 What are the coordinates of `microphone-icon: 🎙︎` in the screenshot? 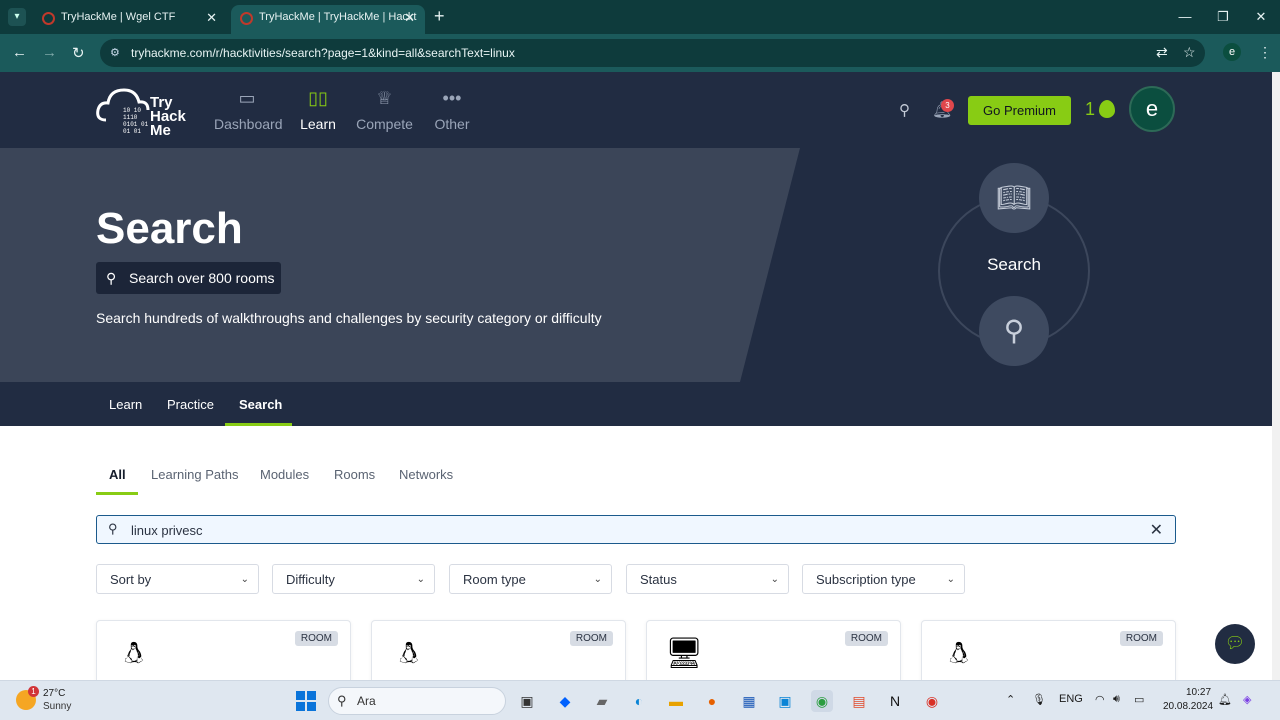 It's located at (1039, 699).